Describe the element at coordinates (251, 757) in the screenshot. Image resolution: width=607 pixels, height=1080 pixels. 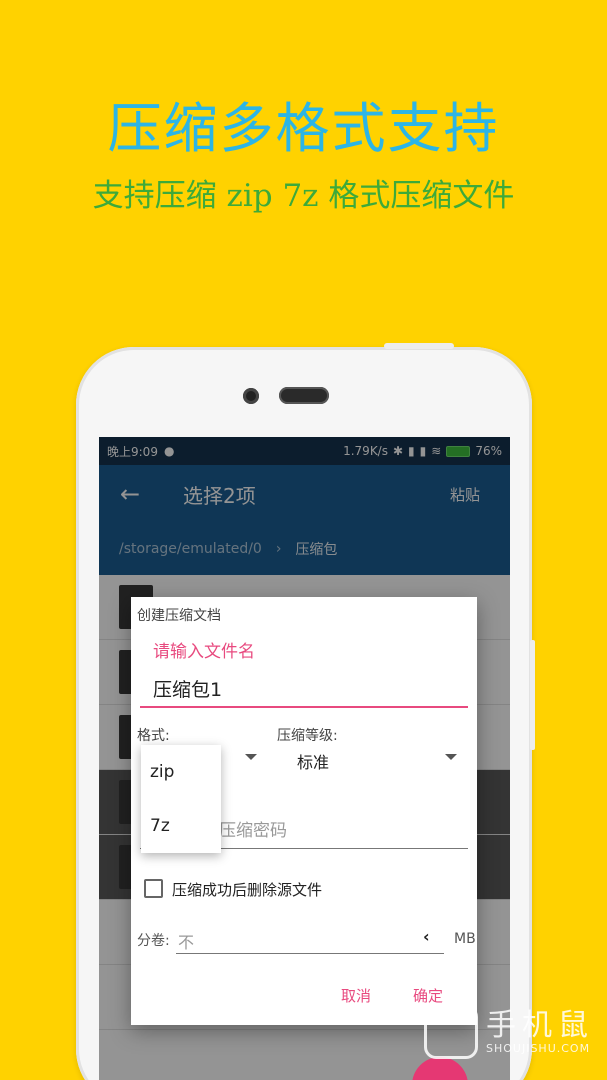
I see `format-dropdown-arrow-icon` at that location.